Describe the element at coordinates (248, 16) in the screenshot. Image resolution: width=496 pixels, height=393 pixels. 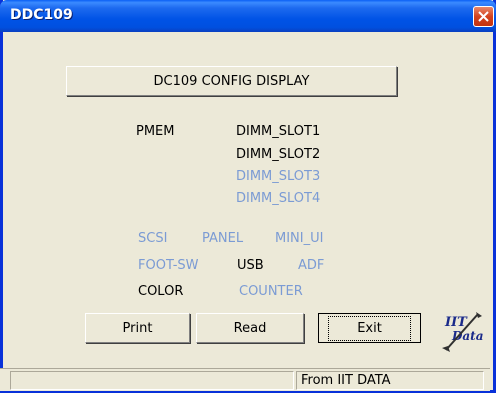
I see `title-bar: DDC109` at that location.